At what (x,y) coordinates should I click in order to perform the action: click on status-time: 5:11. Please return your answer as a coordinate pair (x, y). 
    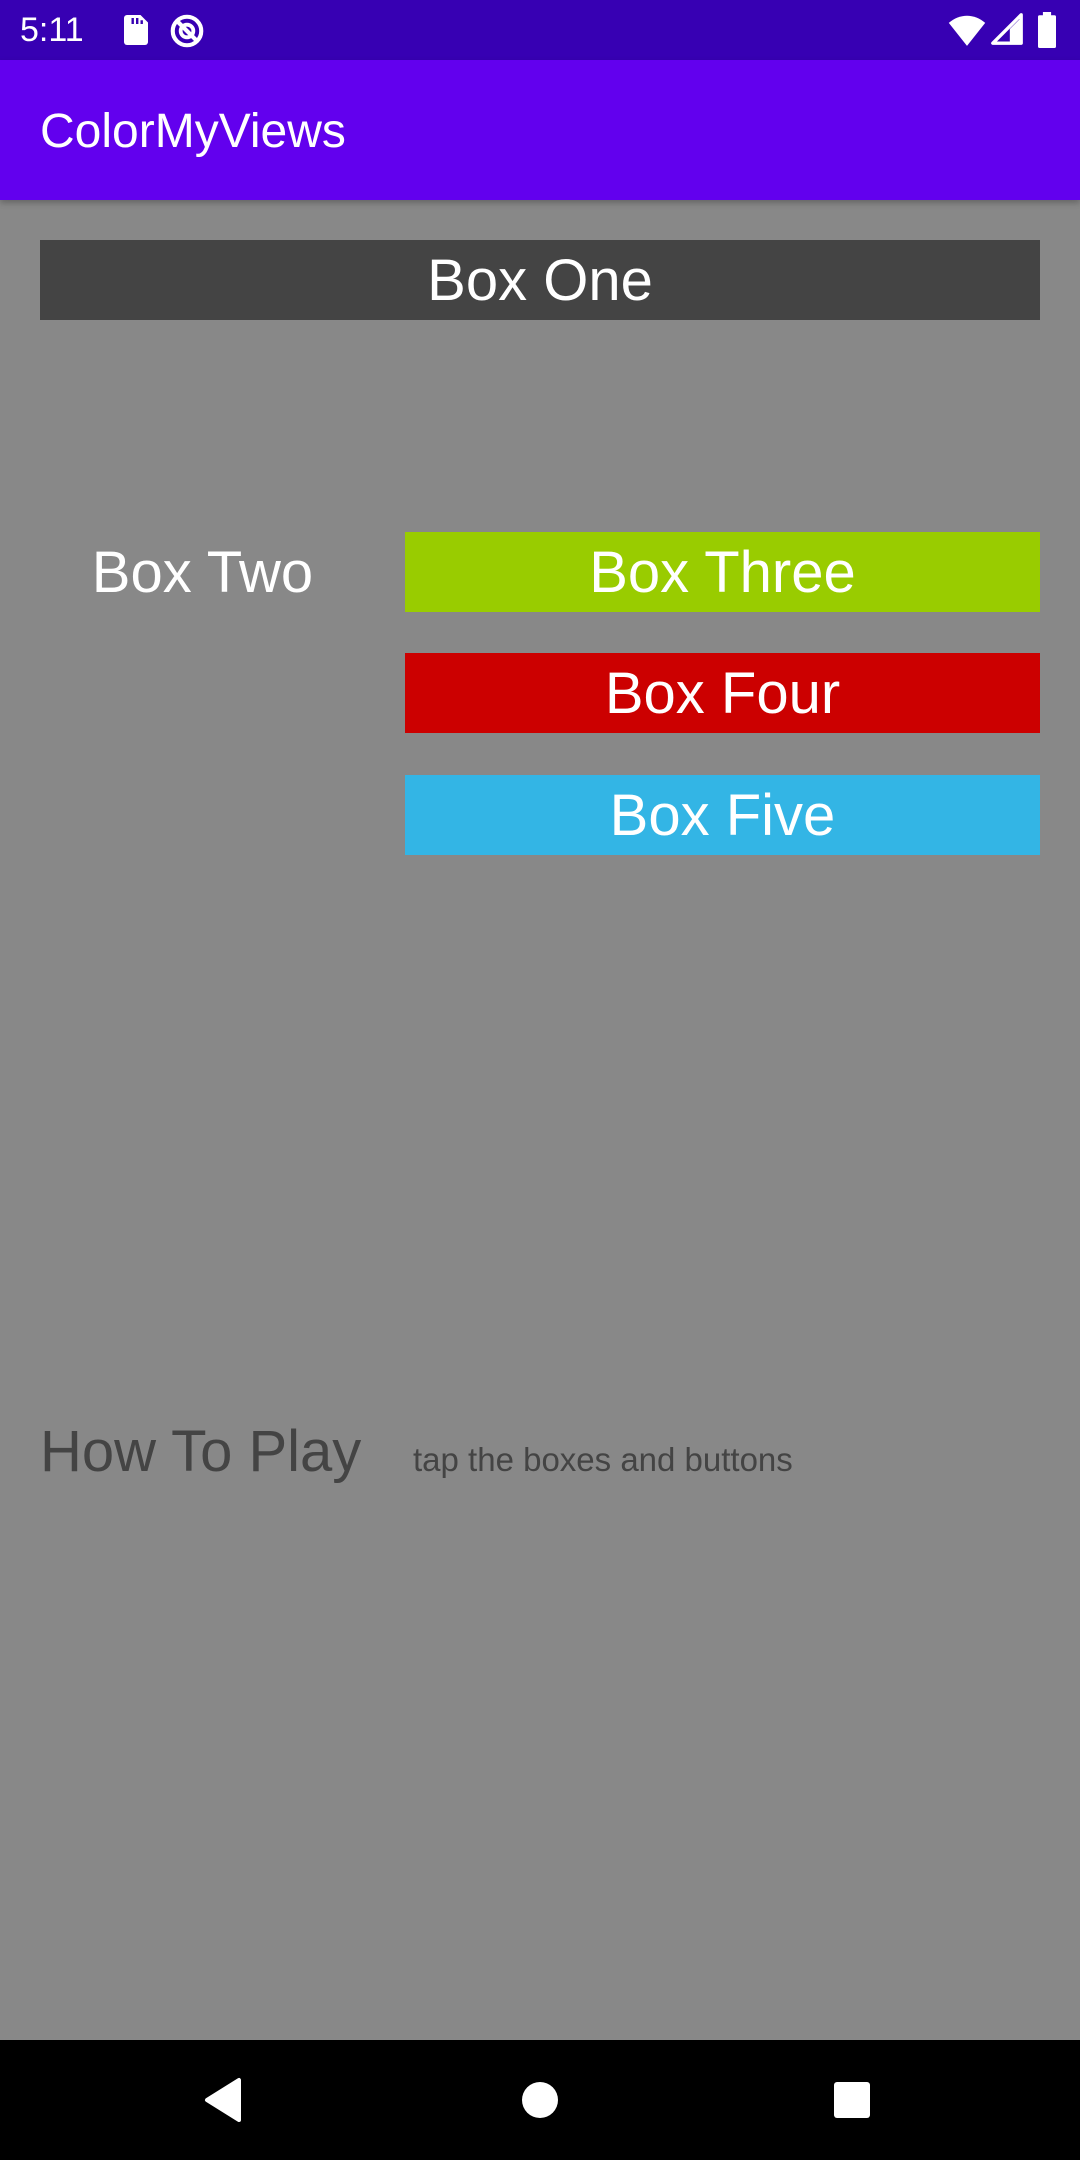
    Looking at the image, I should click on (52, 30).